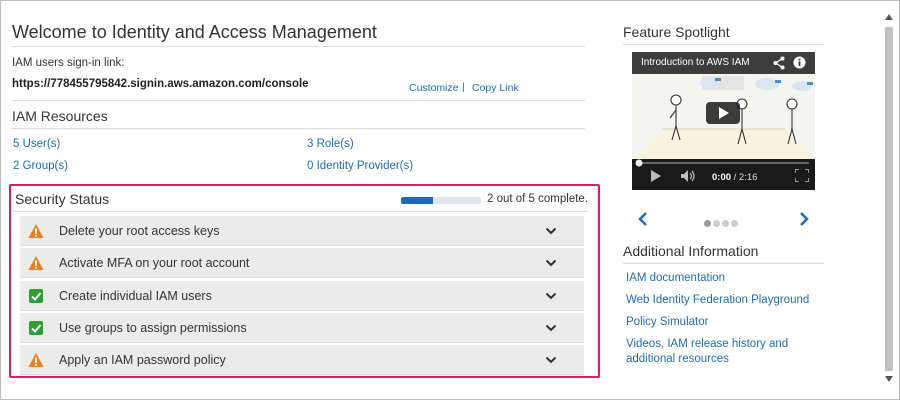  I want to click on security-progress-bar, so click(441, 200).